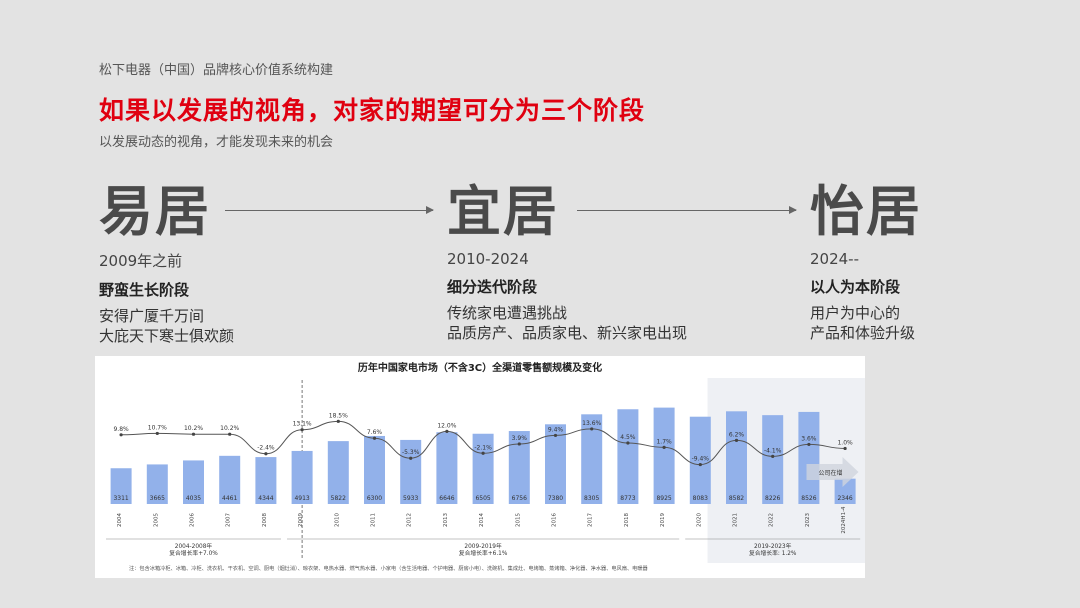  What do you see at coordinates (446, 425) in the screenshot?
I see `growth-label: 12.0%` at bounding box center [446, 425].